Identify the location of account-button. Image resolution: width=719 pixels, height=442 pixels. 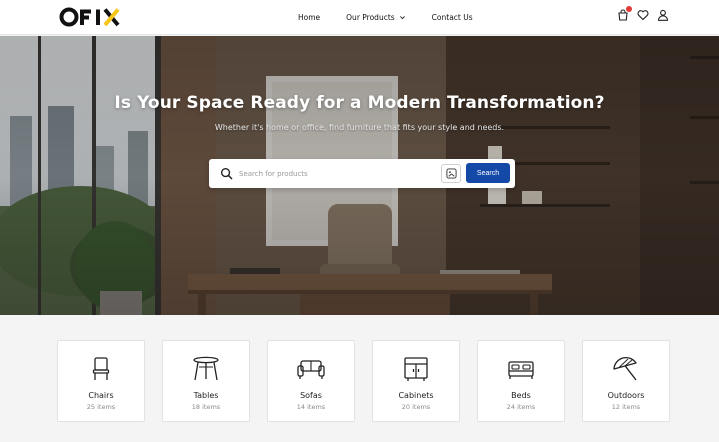
(662, 15).